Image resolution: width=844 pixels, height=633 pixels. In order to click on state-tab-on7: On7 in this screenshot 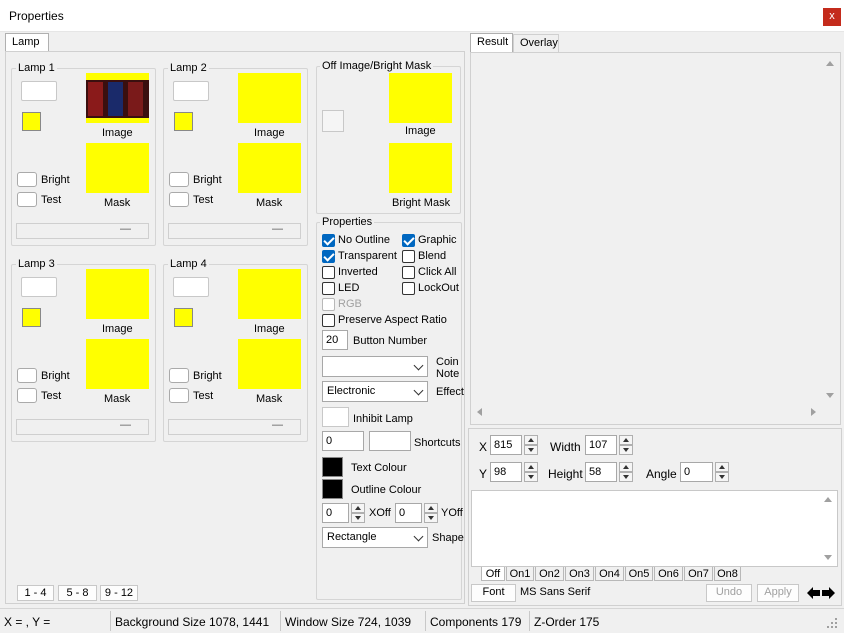, I will do `click(698, 574)`.